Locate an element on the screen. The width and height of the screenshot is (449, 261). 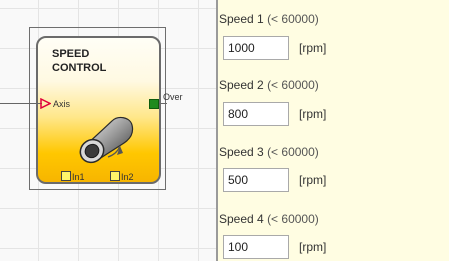
in1-pin is located at coordinates (66, 176).